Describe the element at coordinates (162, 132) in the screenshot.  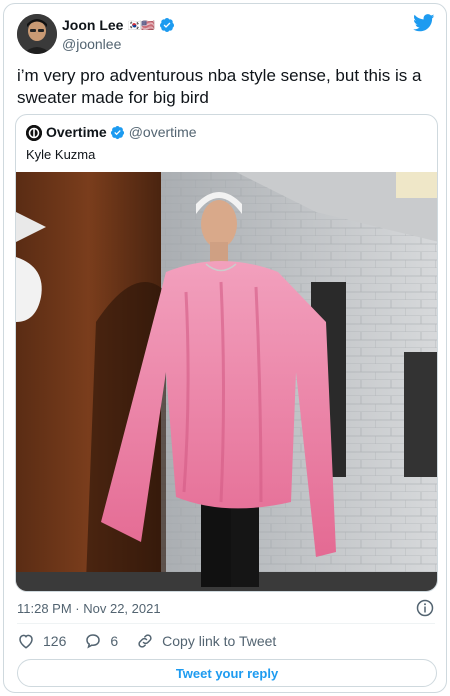
I see `quoted-handle: @overtime` at that location.